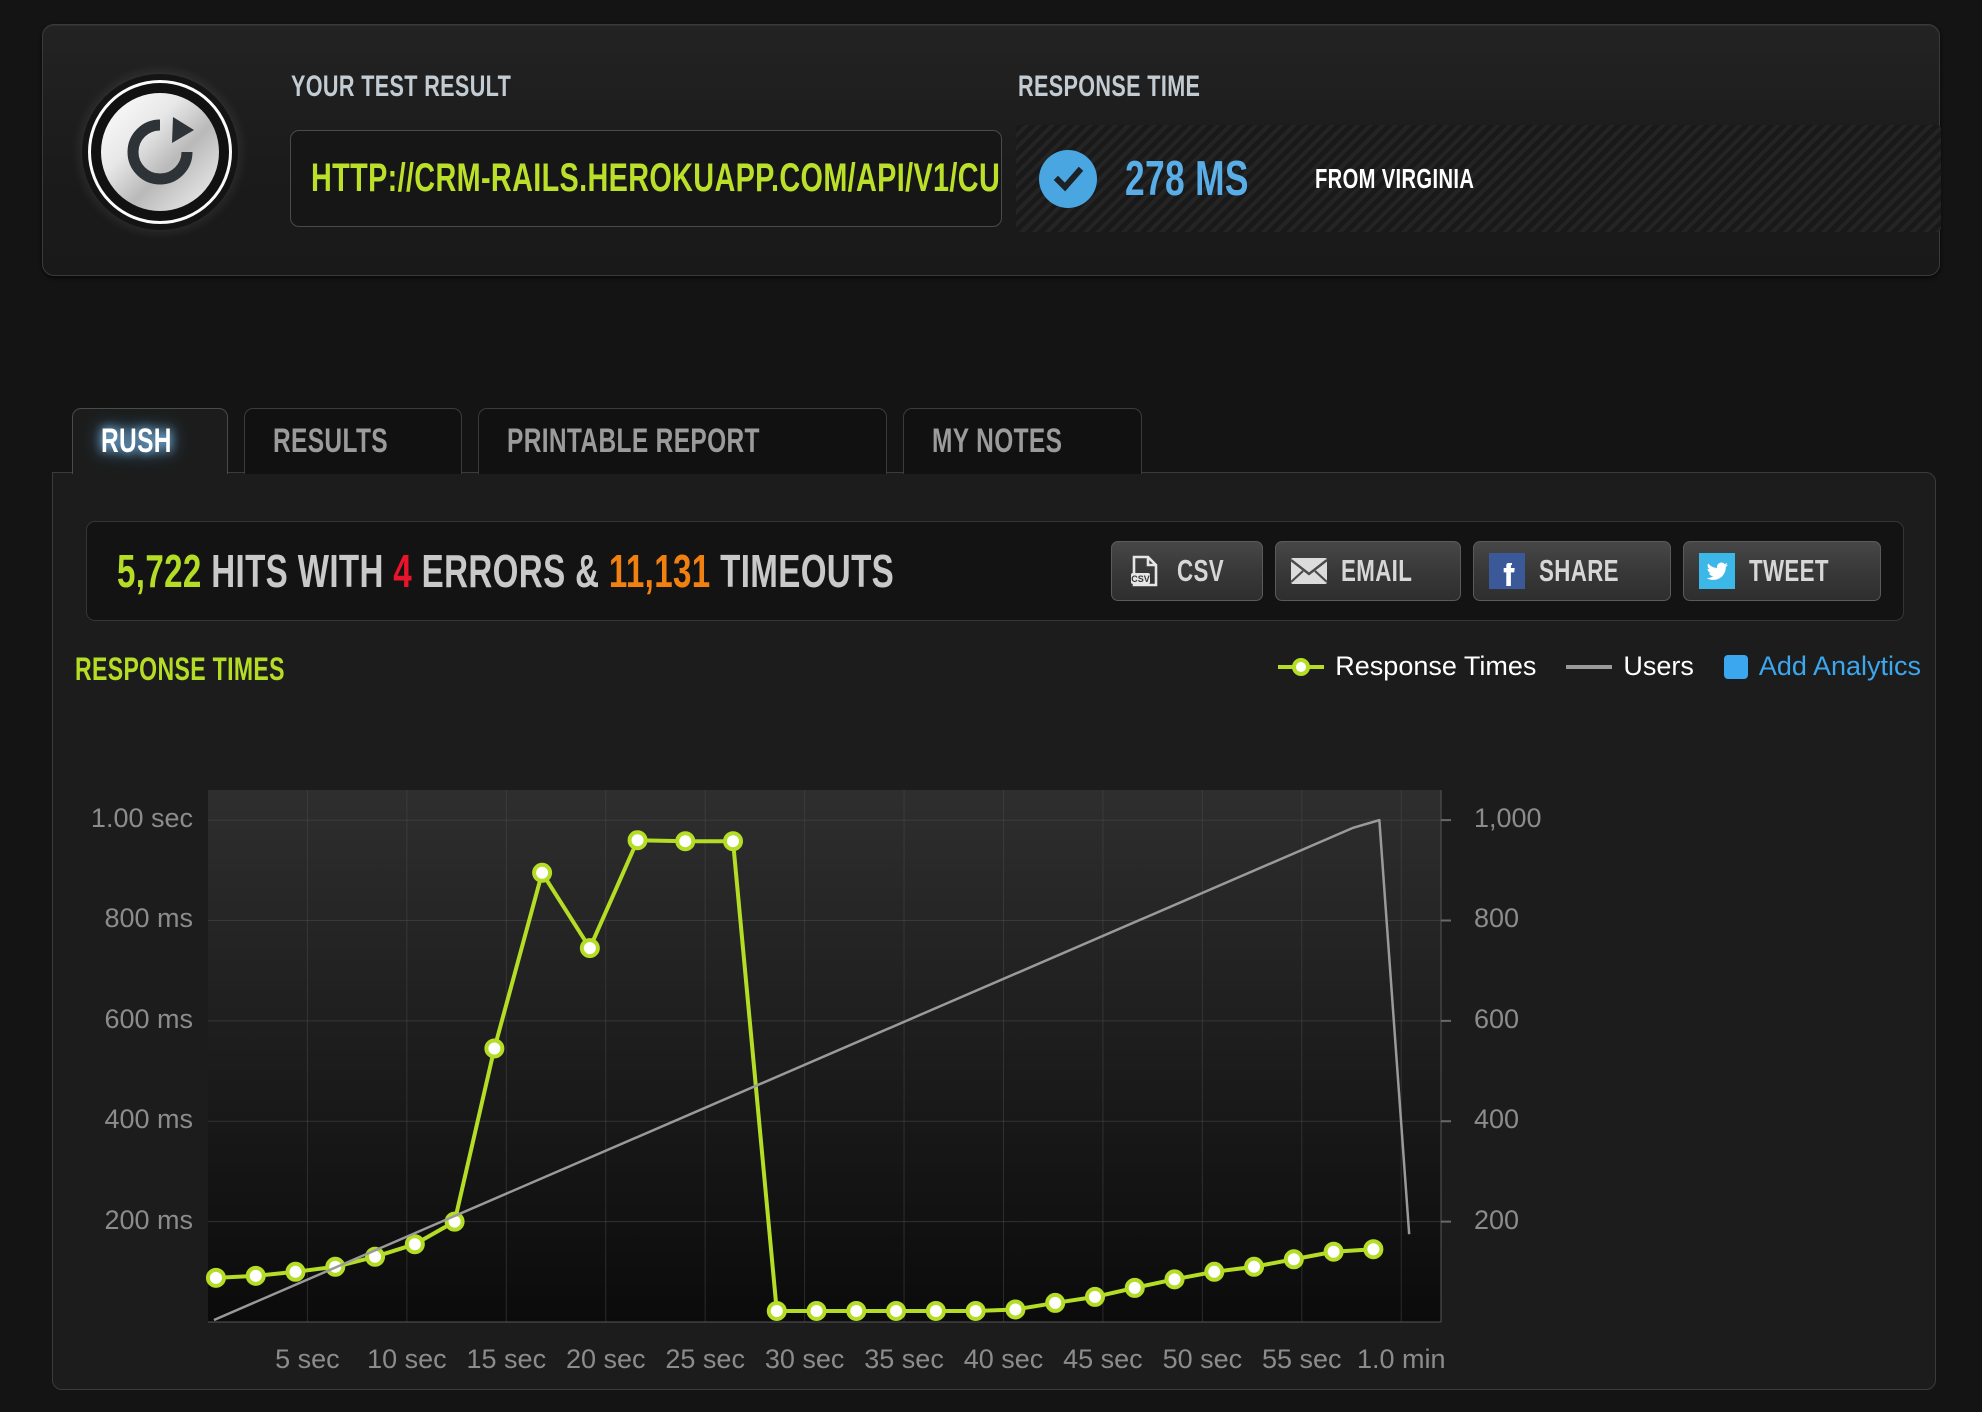 The image size is (1982, 1412). I want to click on email-button-label: EMAIL, so click(1377, 570).